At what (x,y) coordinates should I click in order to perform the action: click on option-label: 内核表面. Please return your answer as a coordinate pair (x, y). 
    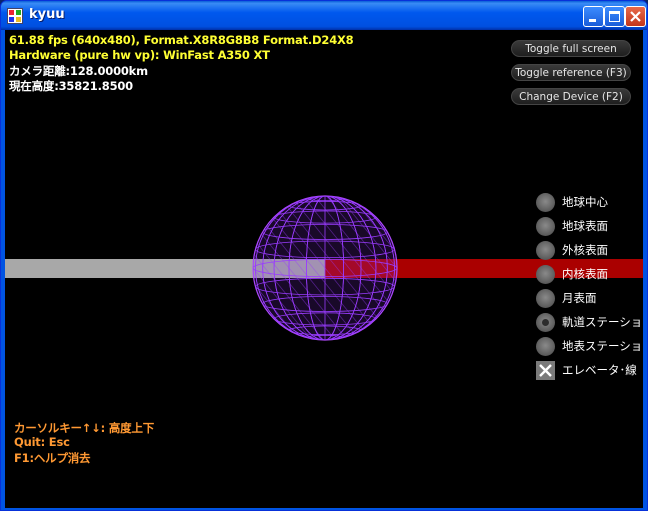
    Looking at the image, I should click on (585, 274).